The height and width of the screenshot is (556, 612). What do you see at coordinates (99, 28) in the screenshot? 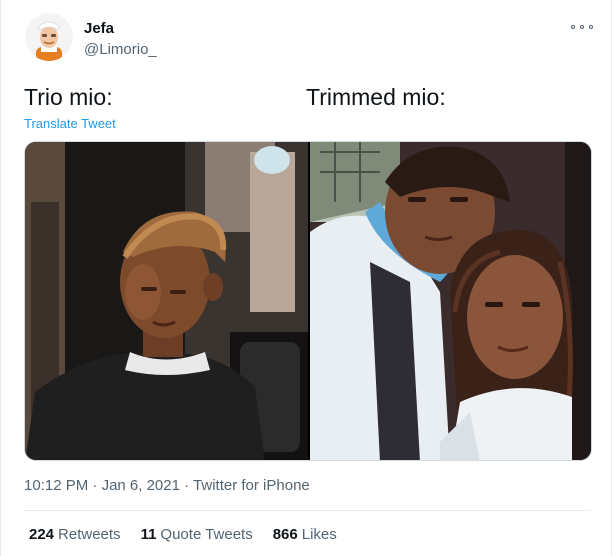
I see `author-name: Jefa` at bounding box center [99, 28].